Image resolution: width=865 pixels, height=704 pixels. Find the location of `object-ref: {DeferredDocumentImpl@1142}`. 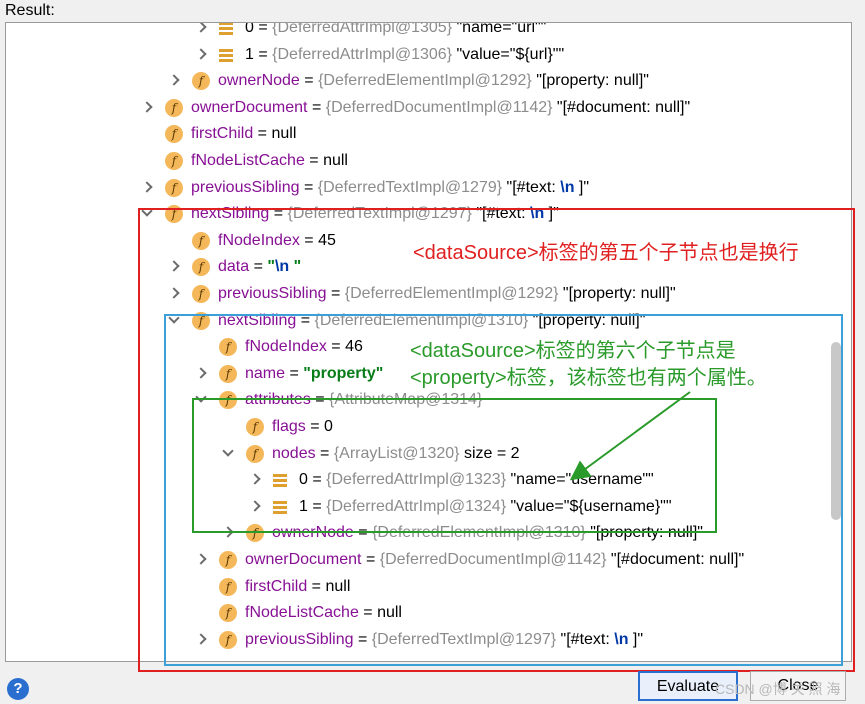

object-ref: {DeferredDocumentImpl@1142} is located at coordinates (493, 559).